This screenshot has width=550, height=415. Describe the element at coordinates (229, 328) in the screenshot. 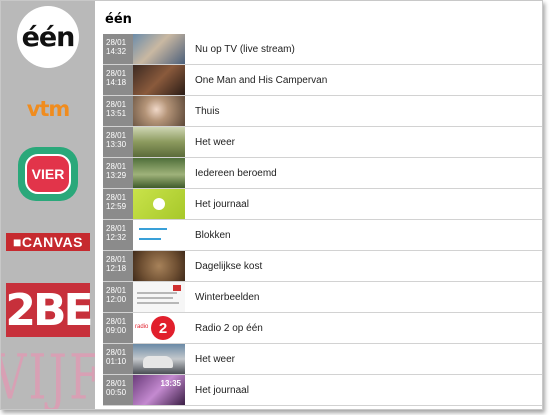

I see `program-title: Radio 2 op één` at that location.